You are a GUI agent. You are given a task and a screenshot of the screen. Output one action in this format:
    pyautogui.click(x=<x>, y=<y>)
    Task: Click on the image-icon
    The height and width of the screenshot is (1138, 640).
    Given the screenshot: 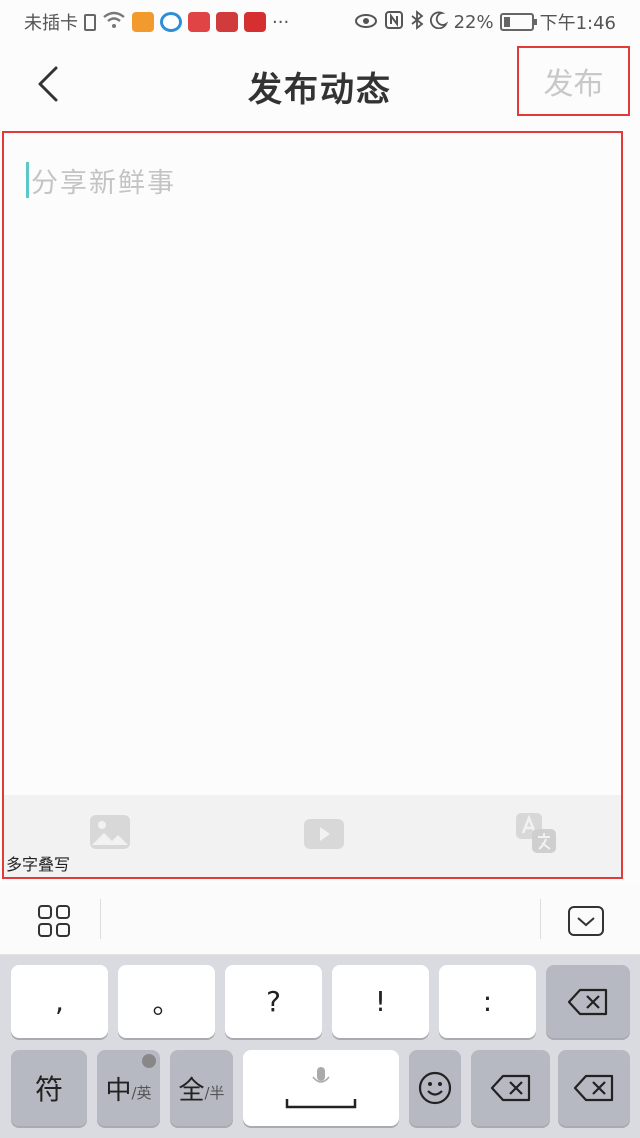 What is the action you would take?
    pyautogui.click(x=110, y=832)
    